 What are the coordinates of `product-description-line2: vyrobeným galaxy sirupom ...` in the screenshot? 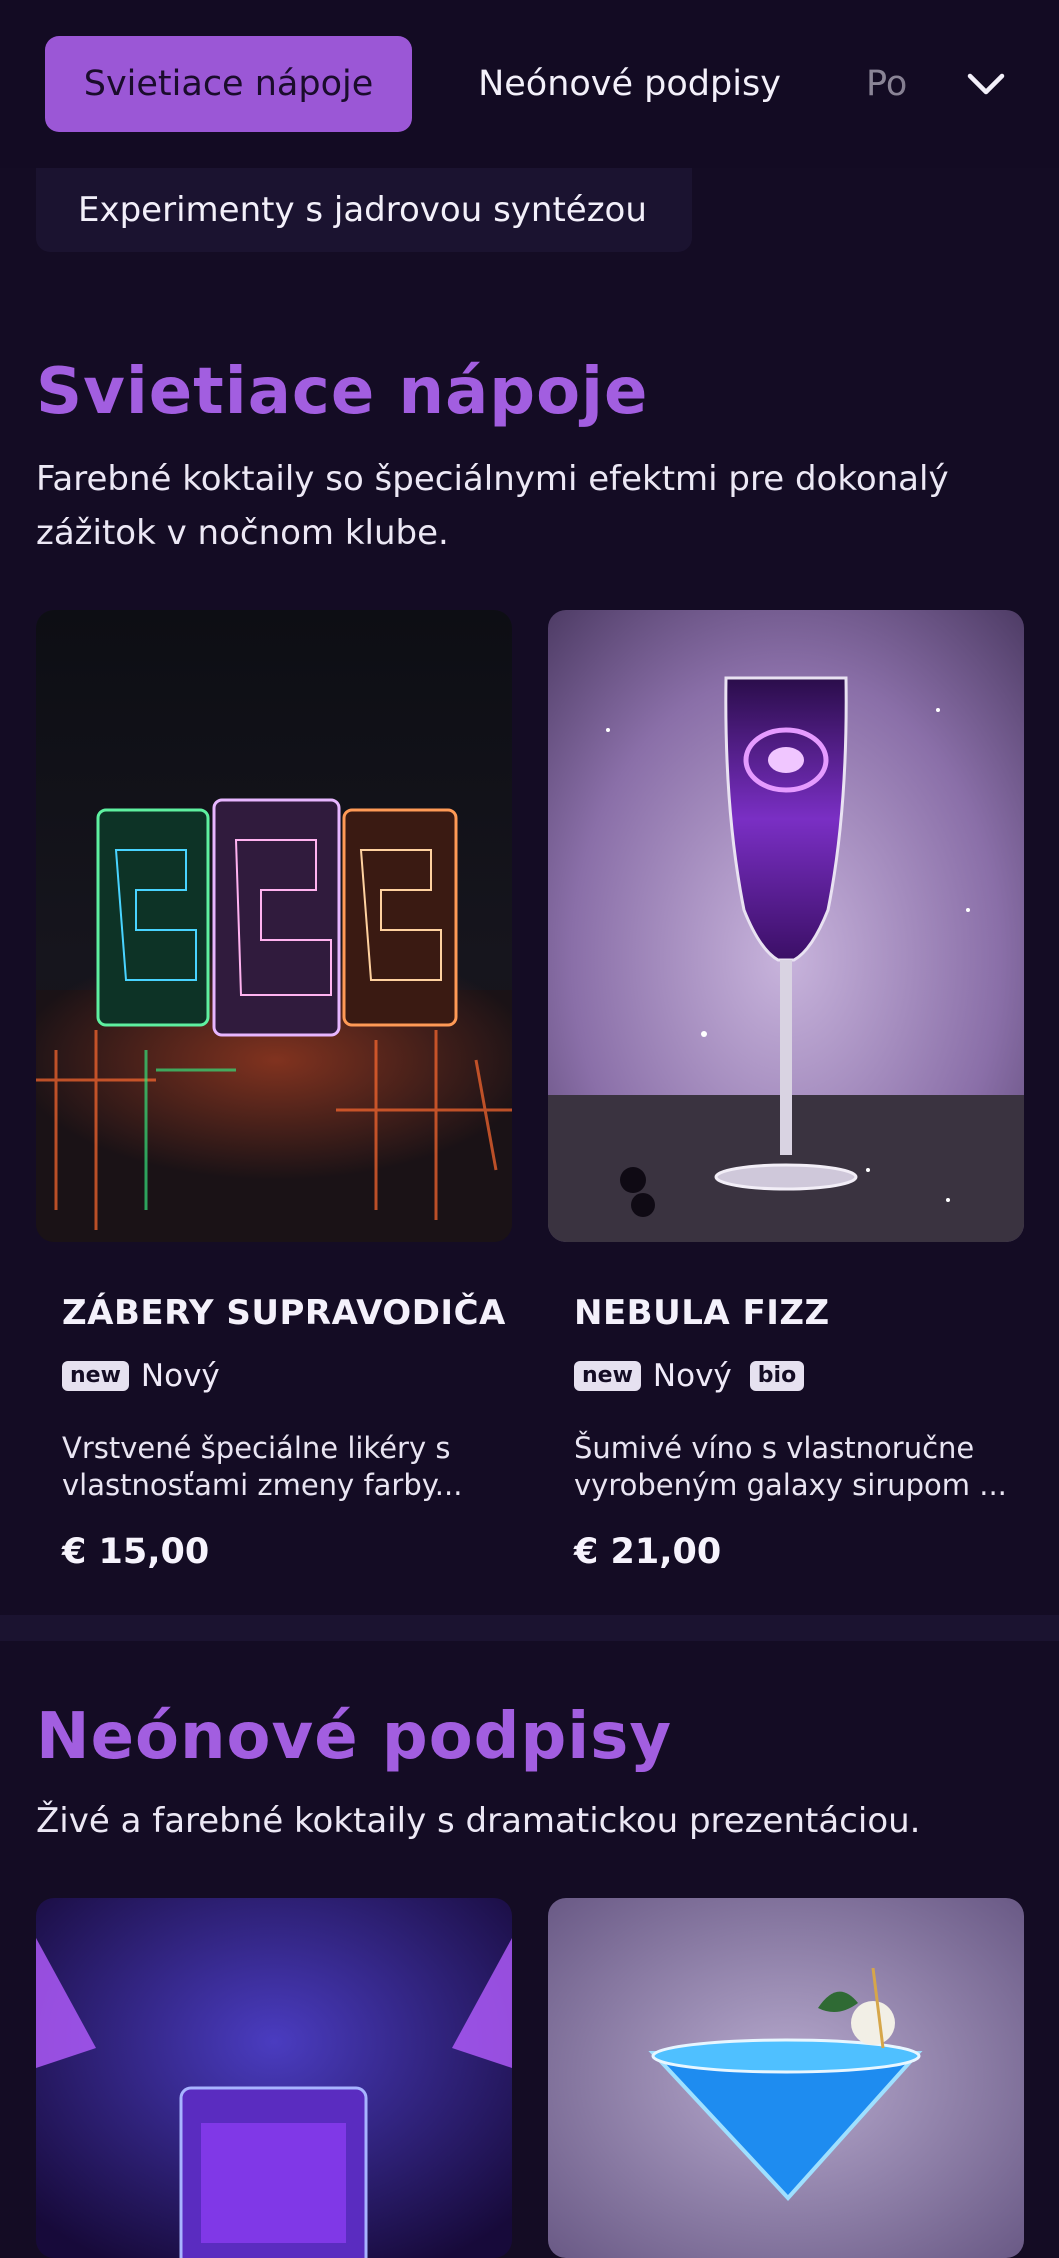 It's located at (790, 1485).